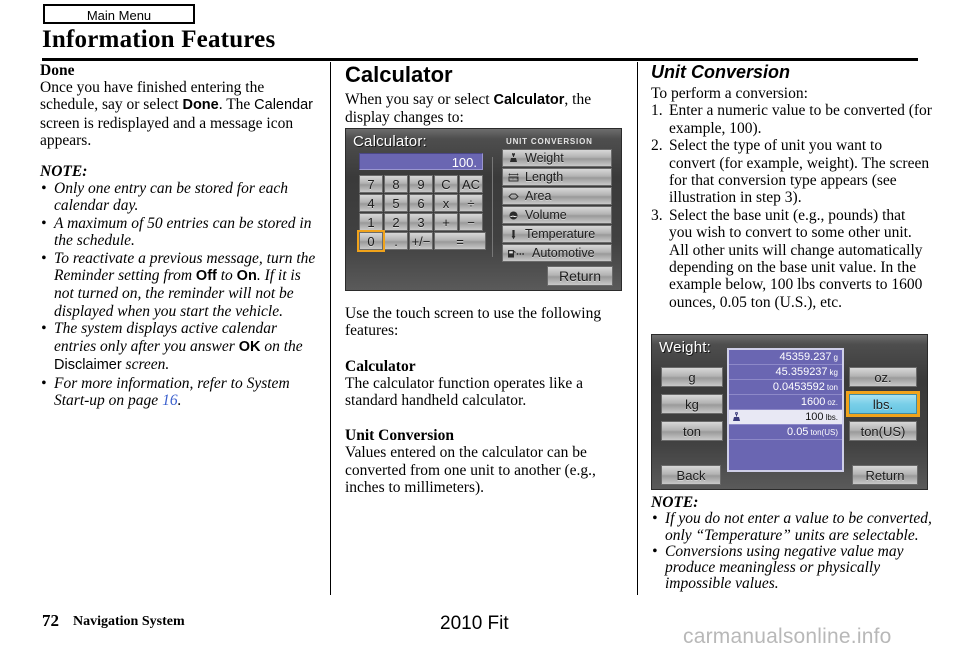  Describe the element at coordinates (421, 222) in the screenshot. I see `key-3: 3` at that location.